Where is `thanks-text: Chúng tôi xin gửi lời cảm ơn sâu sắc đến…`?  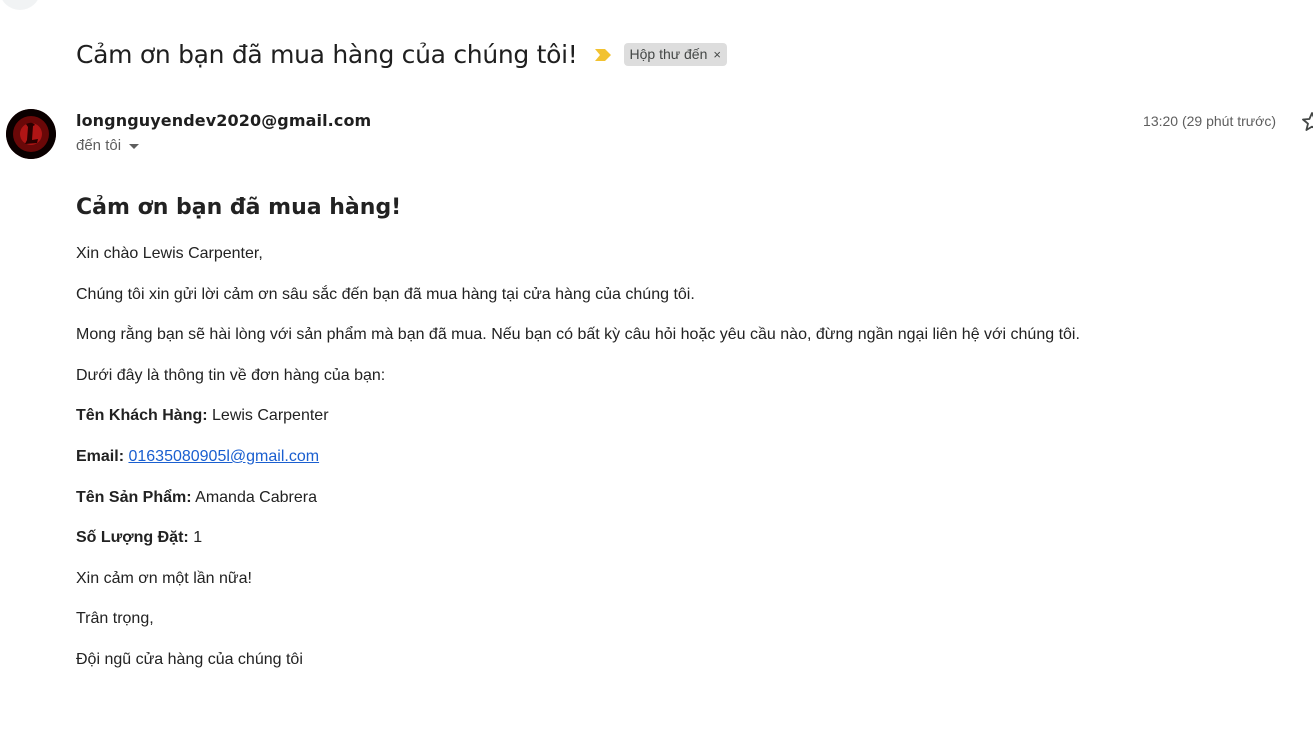
thanks-text: Chúng tôi xin gửi lời cảm ơn sâu sắc đến… is located at coordinates (385, 294).